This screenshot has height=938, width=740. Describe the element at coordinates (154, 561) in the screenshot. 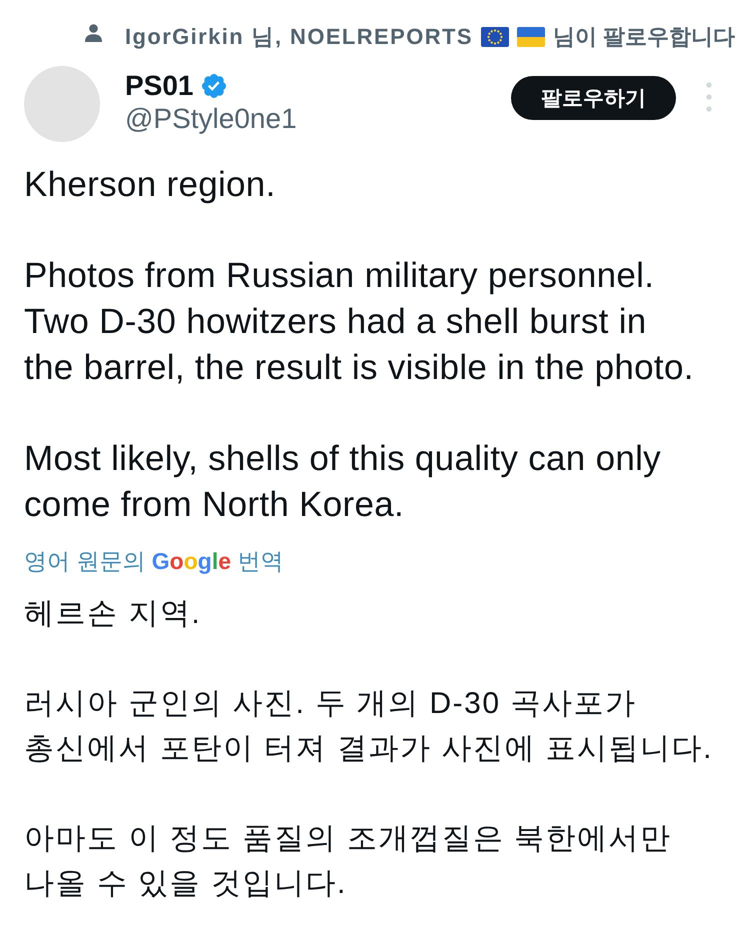

I see `translation-link: 영어 원문의 Google 번역` at that location.